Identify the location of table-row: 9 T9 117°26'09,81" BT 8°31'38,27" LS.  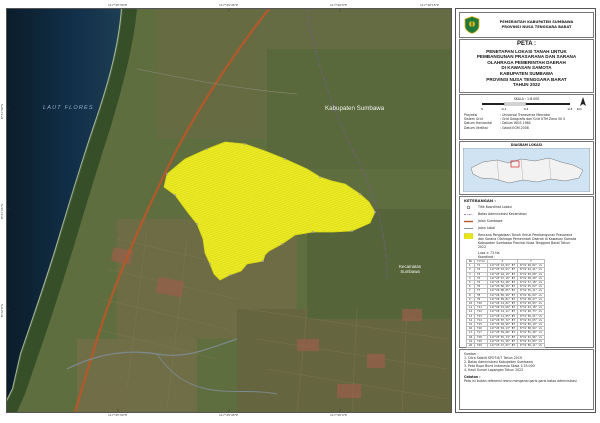
(505, 299).